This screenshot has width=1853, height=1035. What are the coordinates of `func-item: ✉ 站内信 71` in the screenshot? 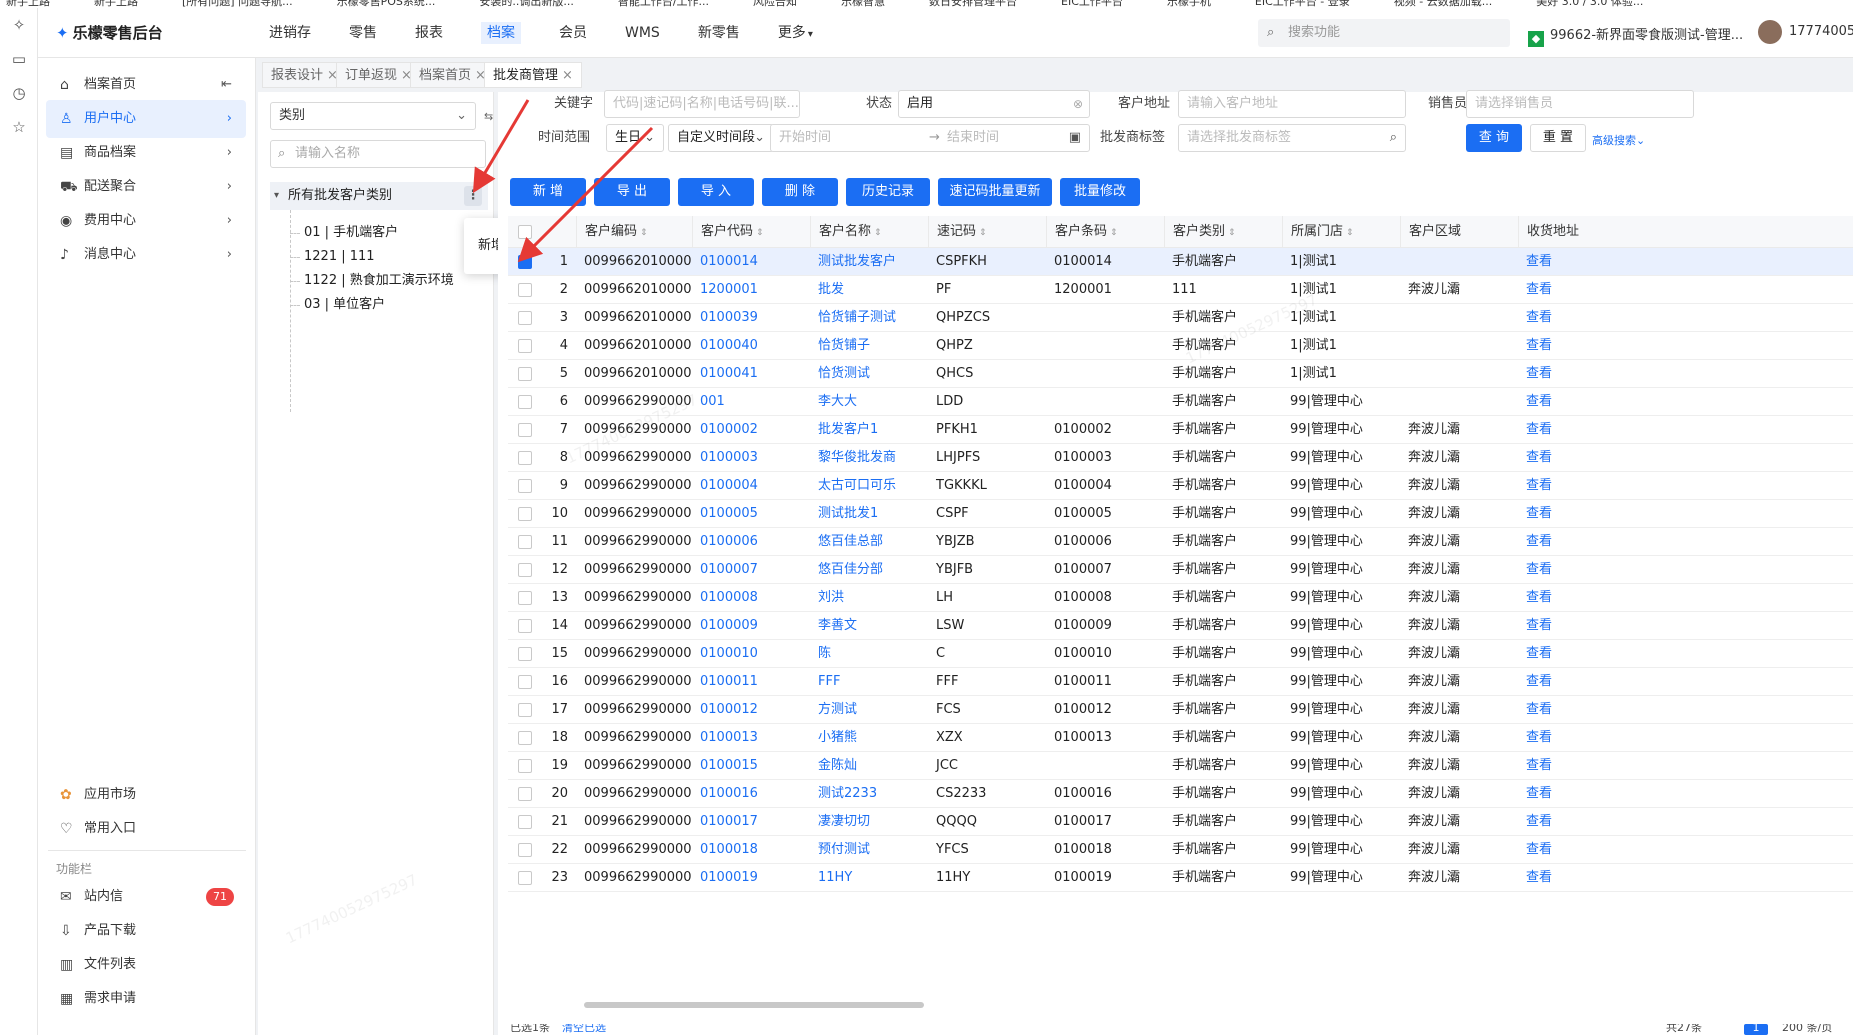 It's located at (146, 897).